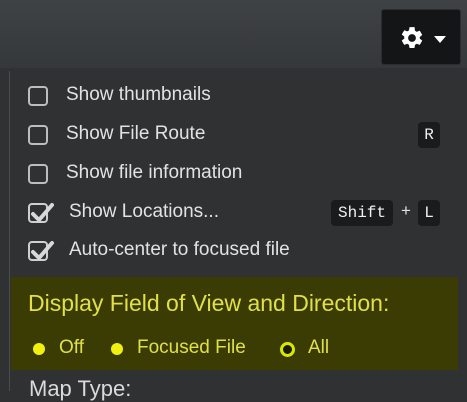 The width and height of the screenshot is (467, 402). I want to click on gear-icon, so click(412, 37).